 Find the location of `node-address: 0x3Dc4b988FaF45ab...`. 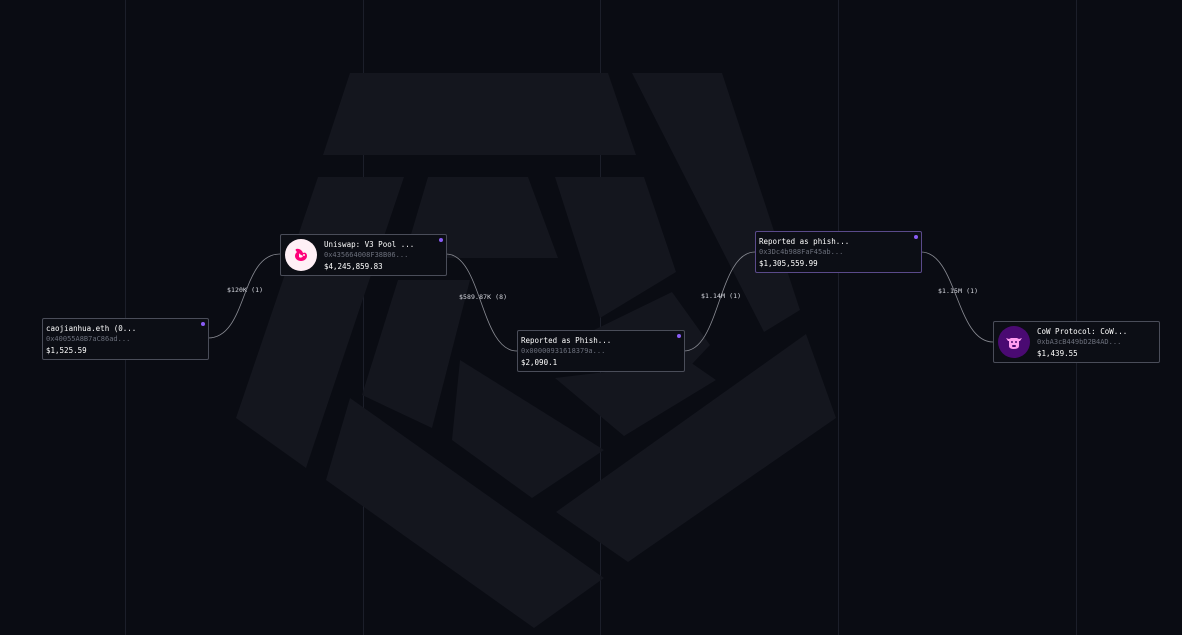

node-address: 0x3Dc4b988FaF45ab... is located at coordinates (801, 252).